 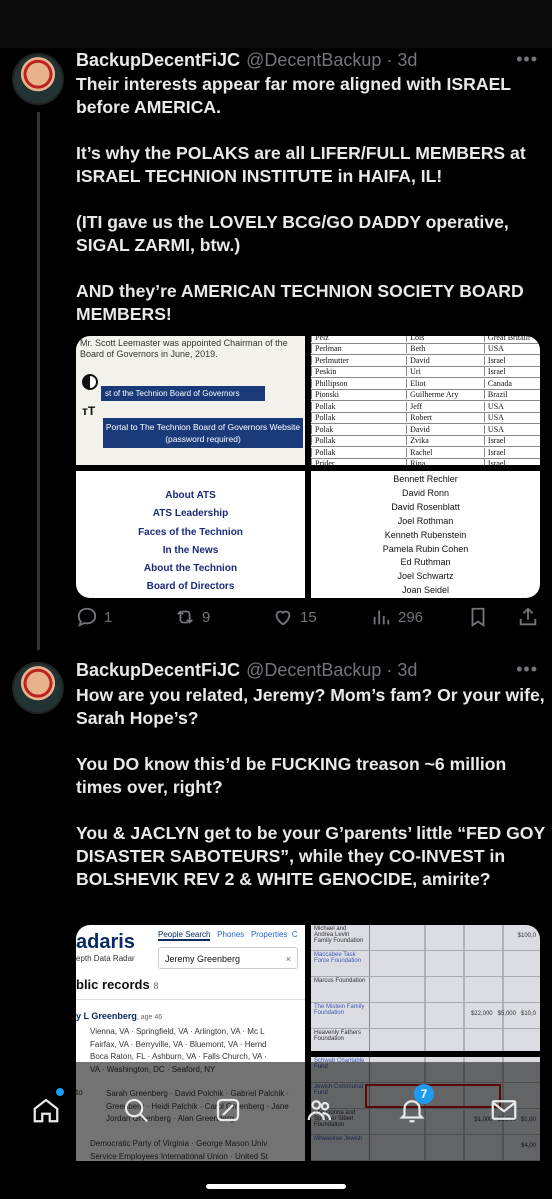 I want to click on ats-link: ATS Leadership, so click(x=190, y=514).